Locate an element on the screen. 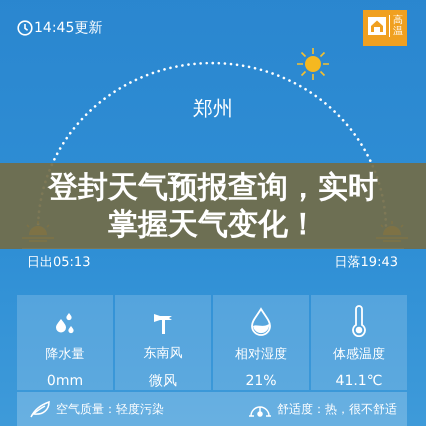 This screenshot has width=426, height=426. metric-value: 微风 is located at coordinates (163, 381).